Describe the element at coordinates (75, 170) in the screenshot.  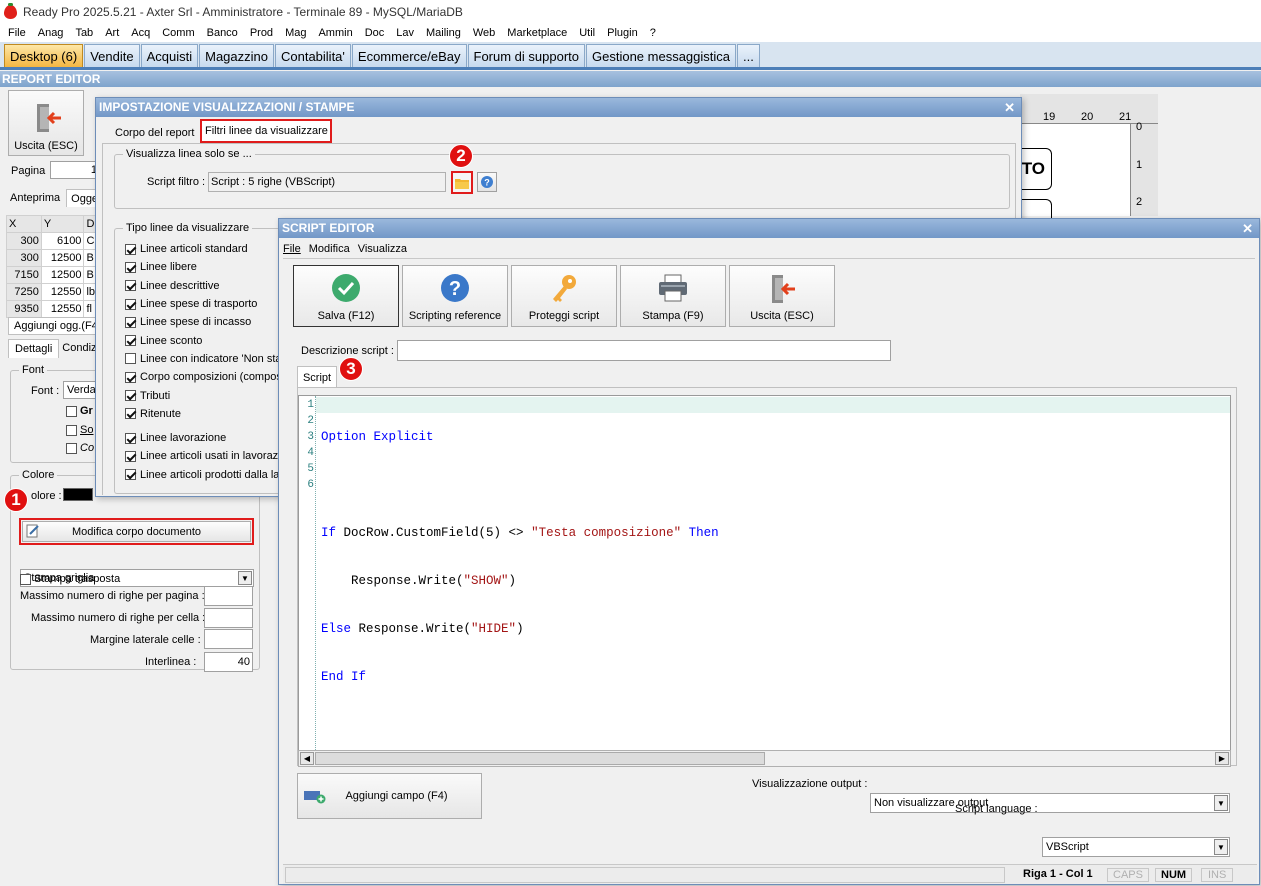
I see `page-input` at that location.